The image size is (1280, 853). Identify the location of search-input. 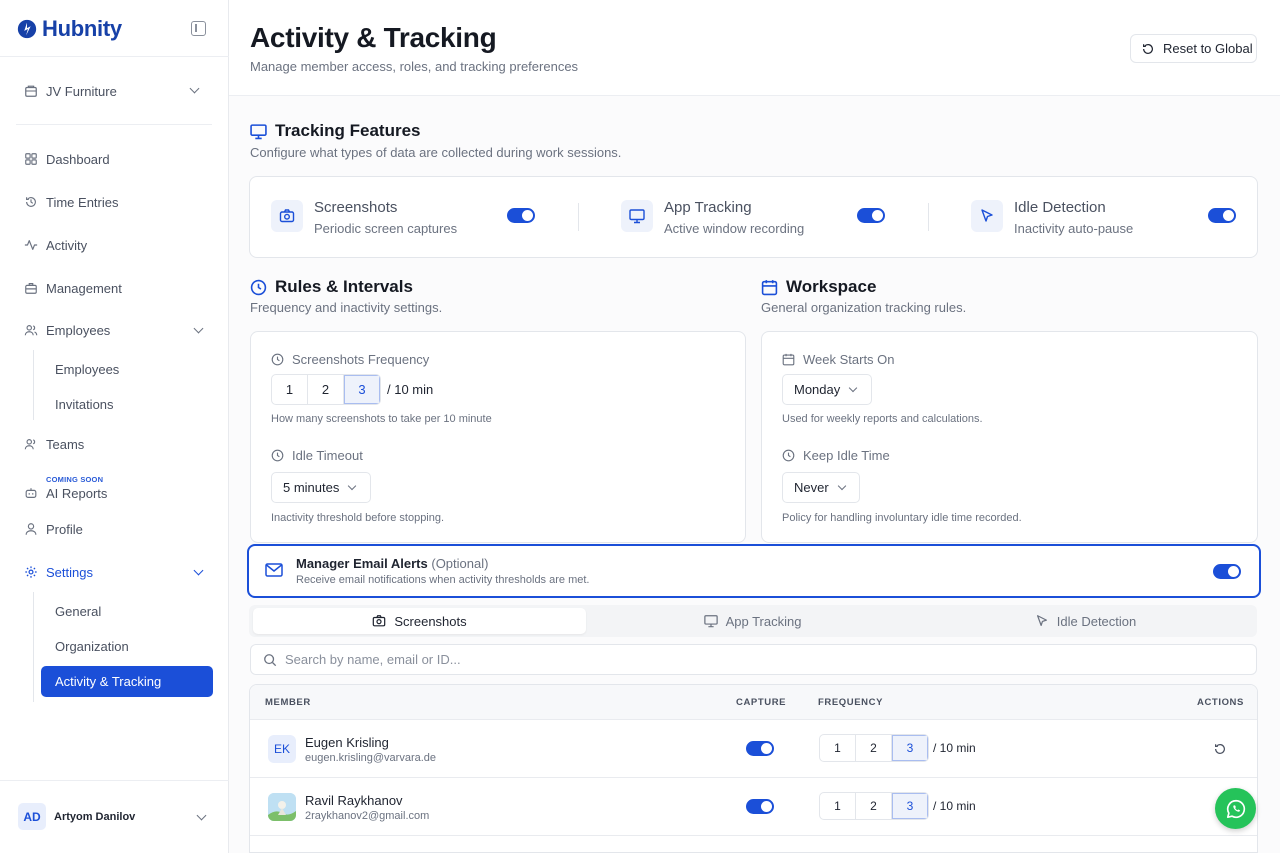
(735, 659).